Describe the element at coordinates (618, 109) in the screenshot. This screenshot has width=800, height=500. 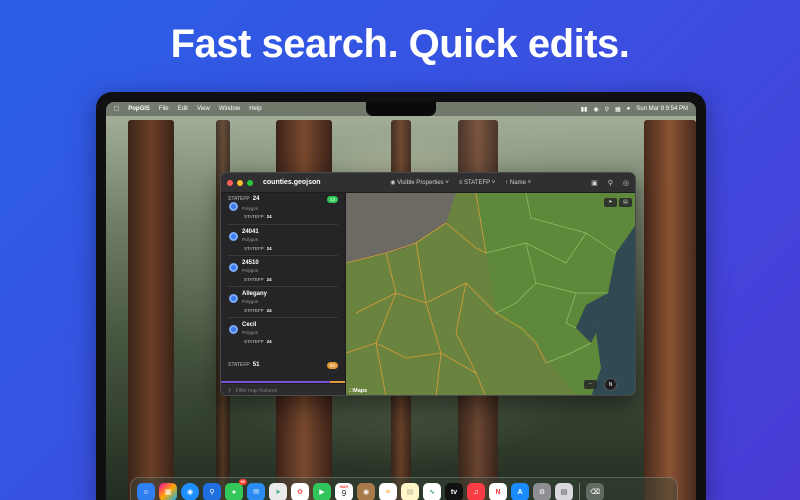
I see `control-center-icon: ▦` at that location.